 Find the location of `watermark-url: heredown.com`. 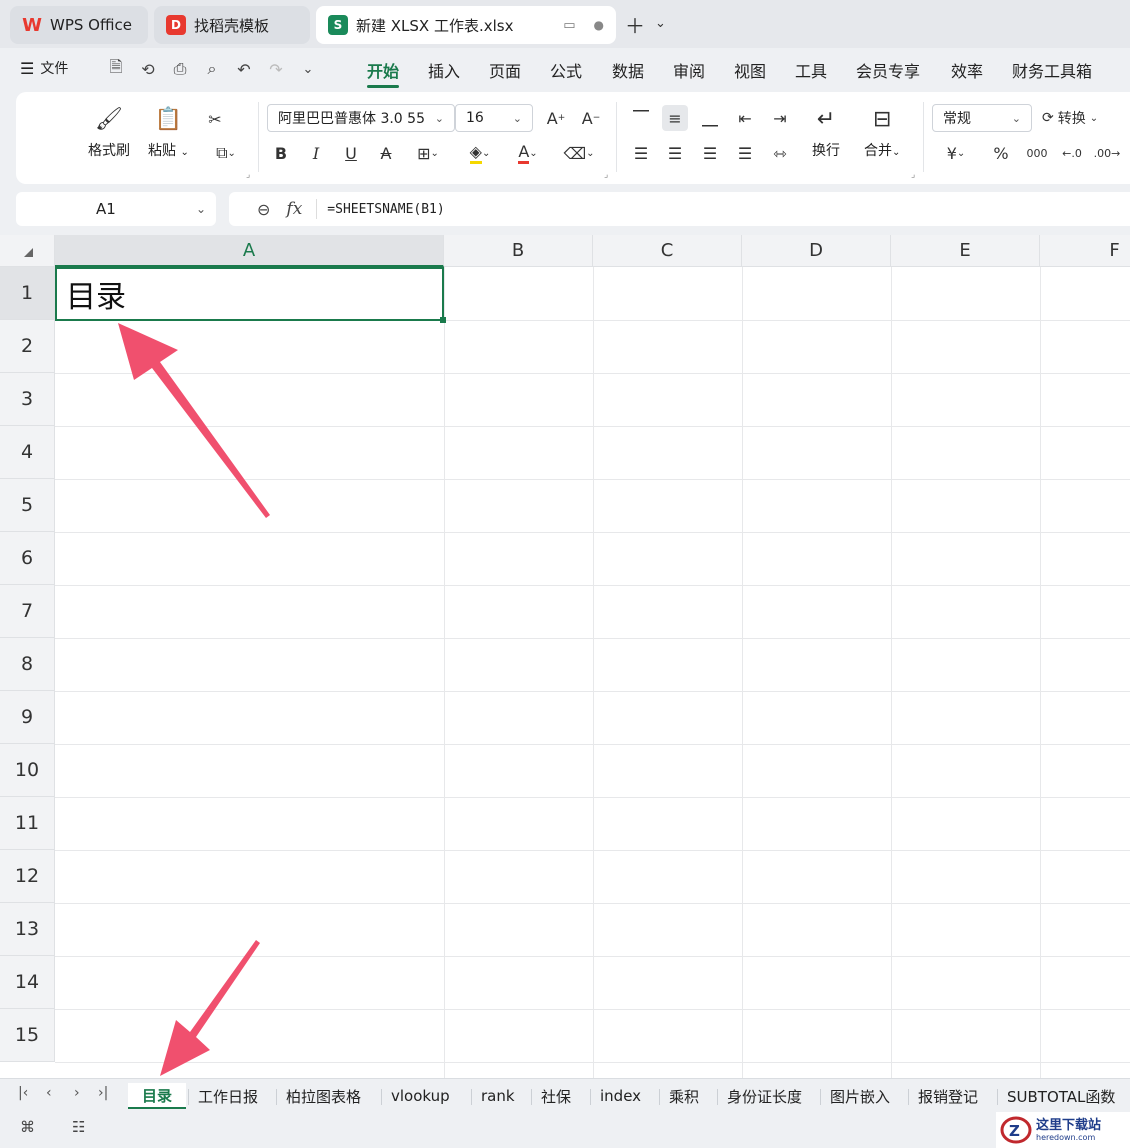

watermark-url: heredown.com is located at coordinates (1066, 1137).